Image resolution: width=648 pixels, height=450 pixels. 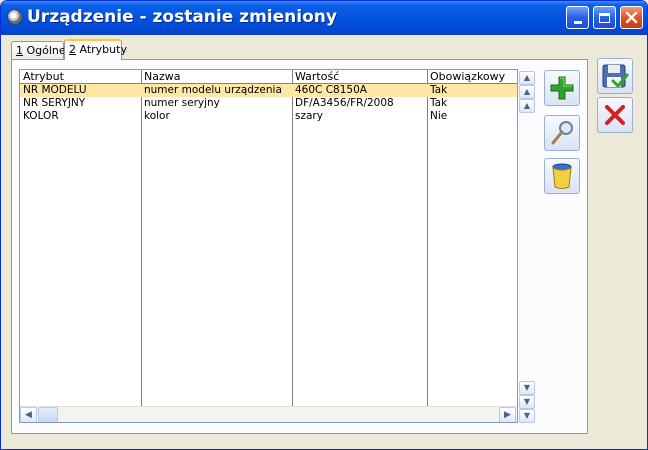 I want to click on last-record-button: ▼, so click(x=527, y=416).